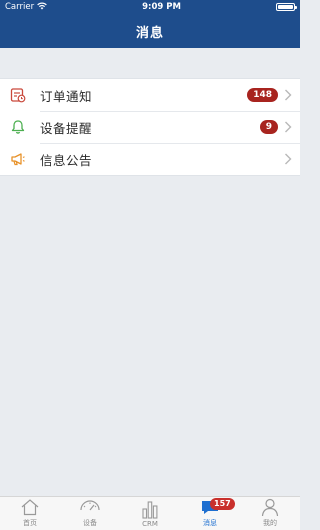  Describe the element at coordinates (66, 96) in the screenshot. I see `list-item-label: 订单通知` at that location.